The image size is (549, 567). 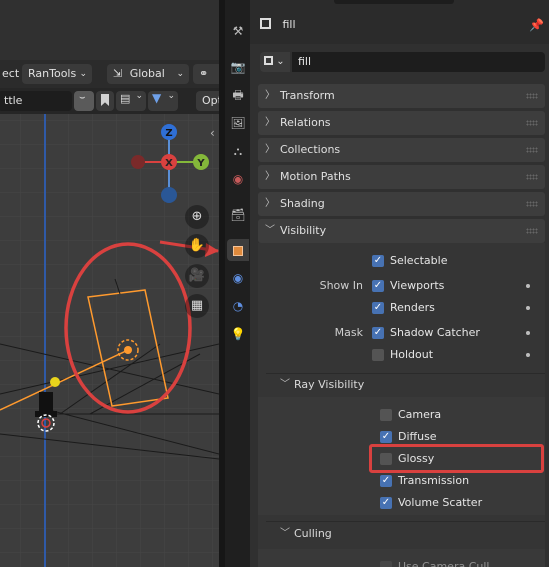 I want to click on material-icon: 💡, so click(x=238, y=334).